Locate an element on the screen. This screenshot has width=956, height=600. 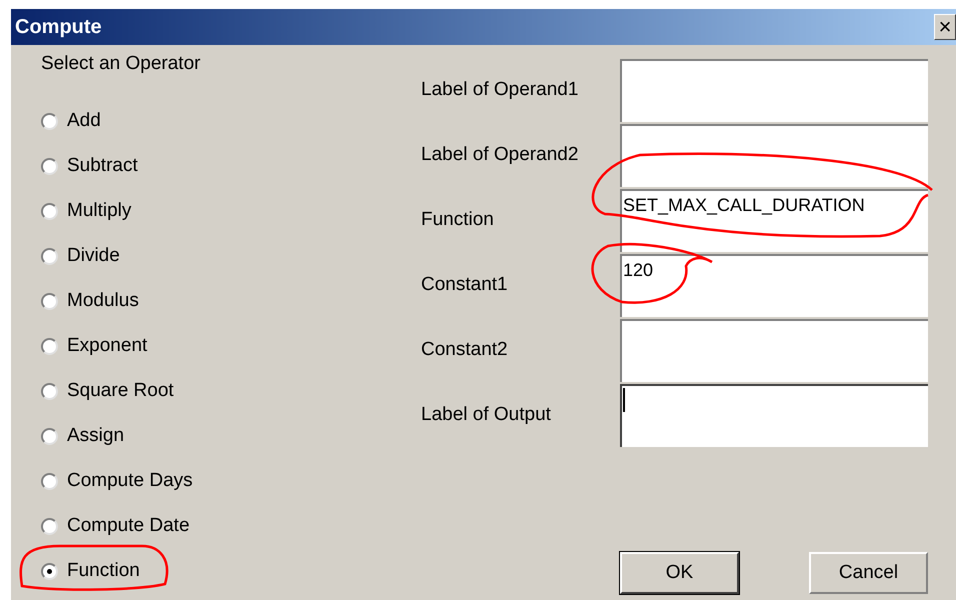
radio-option: Modulus is located at coordinates (90, 301).